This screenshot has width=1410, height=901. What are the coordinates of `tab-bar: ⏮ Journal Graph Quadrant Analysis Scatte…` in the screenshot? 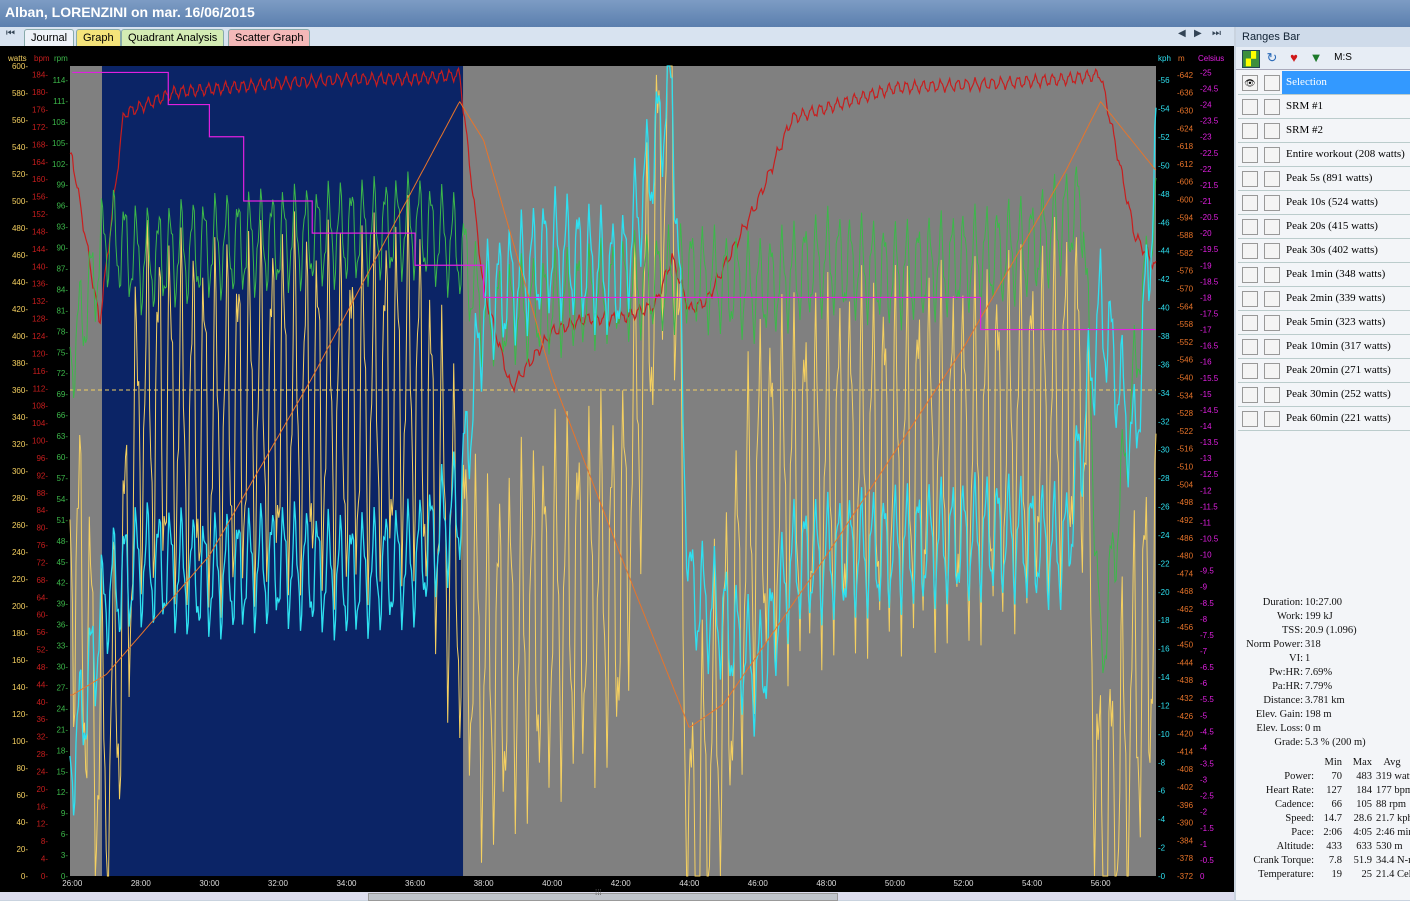 It's located at (617, 36).